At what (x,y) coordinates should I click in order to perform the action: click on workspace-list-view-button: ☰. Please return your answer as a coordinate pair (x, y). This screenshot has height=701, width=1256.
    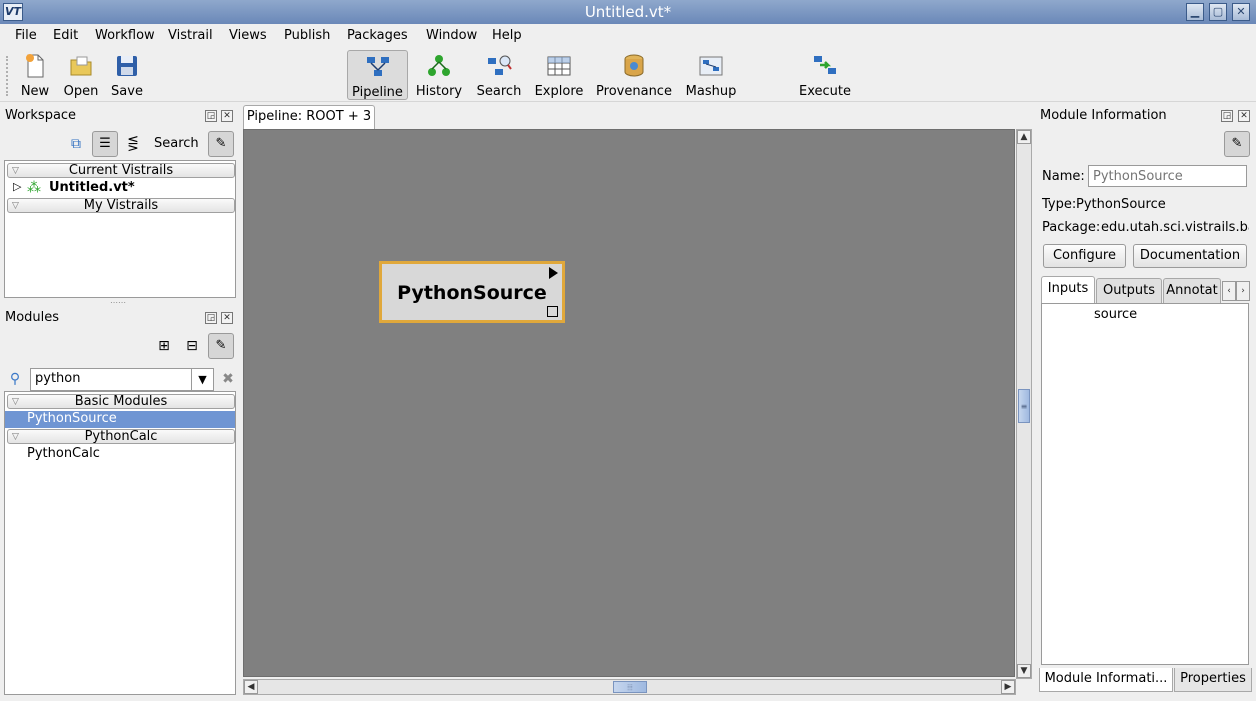
    Looking at the image, I should click on (105, 144).